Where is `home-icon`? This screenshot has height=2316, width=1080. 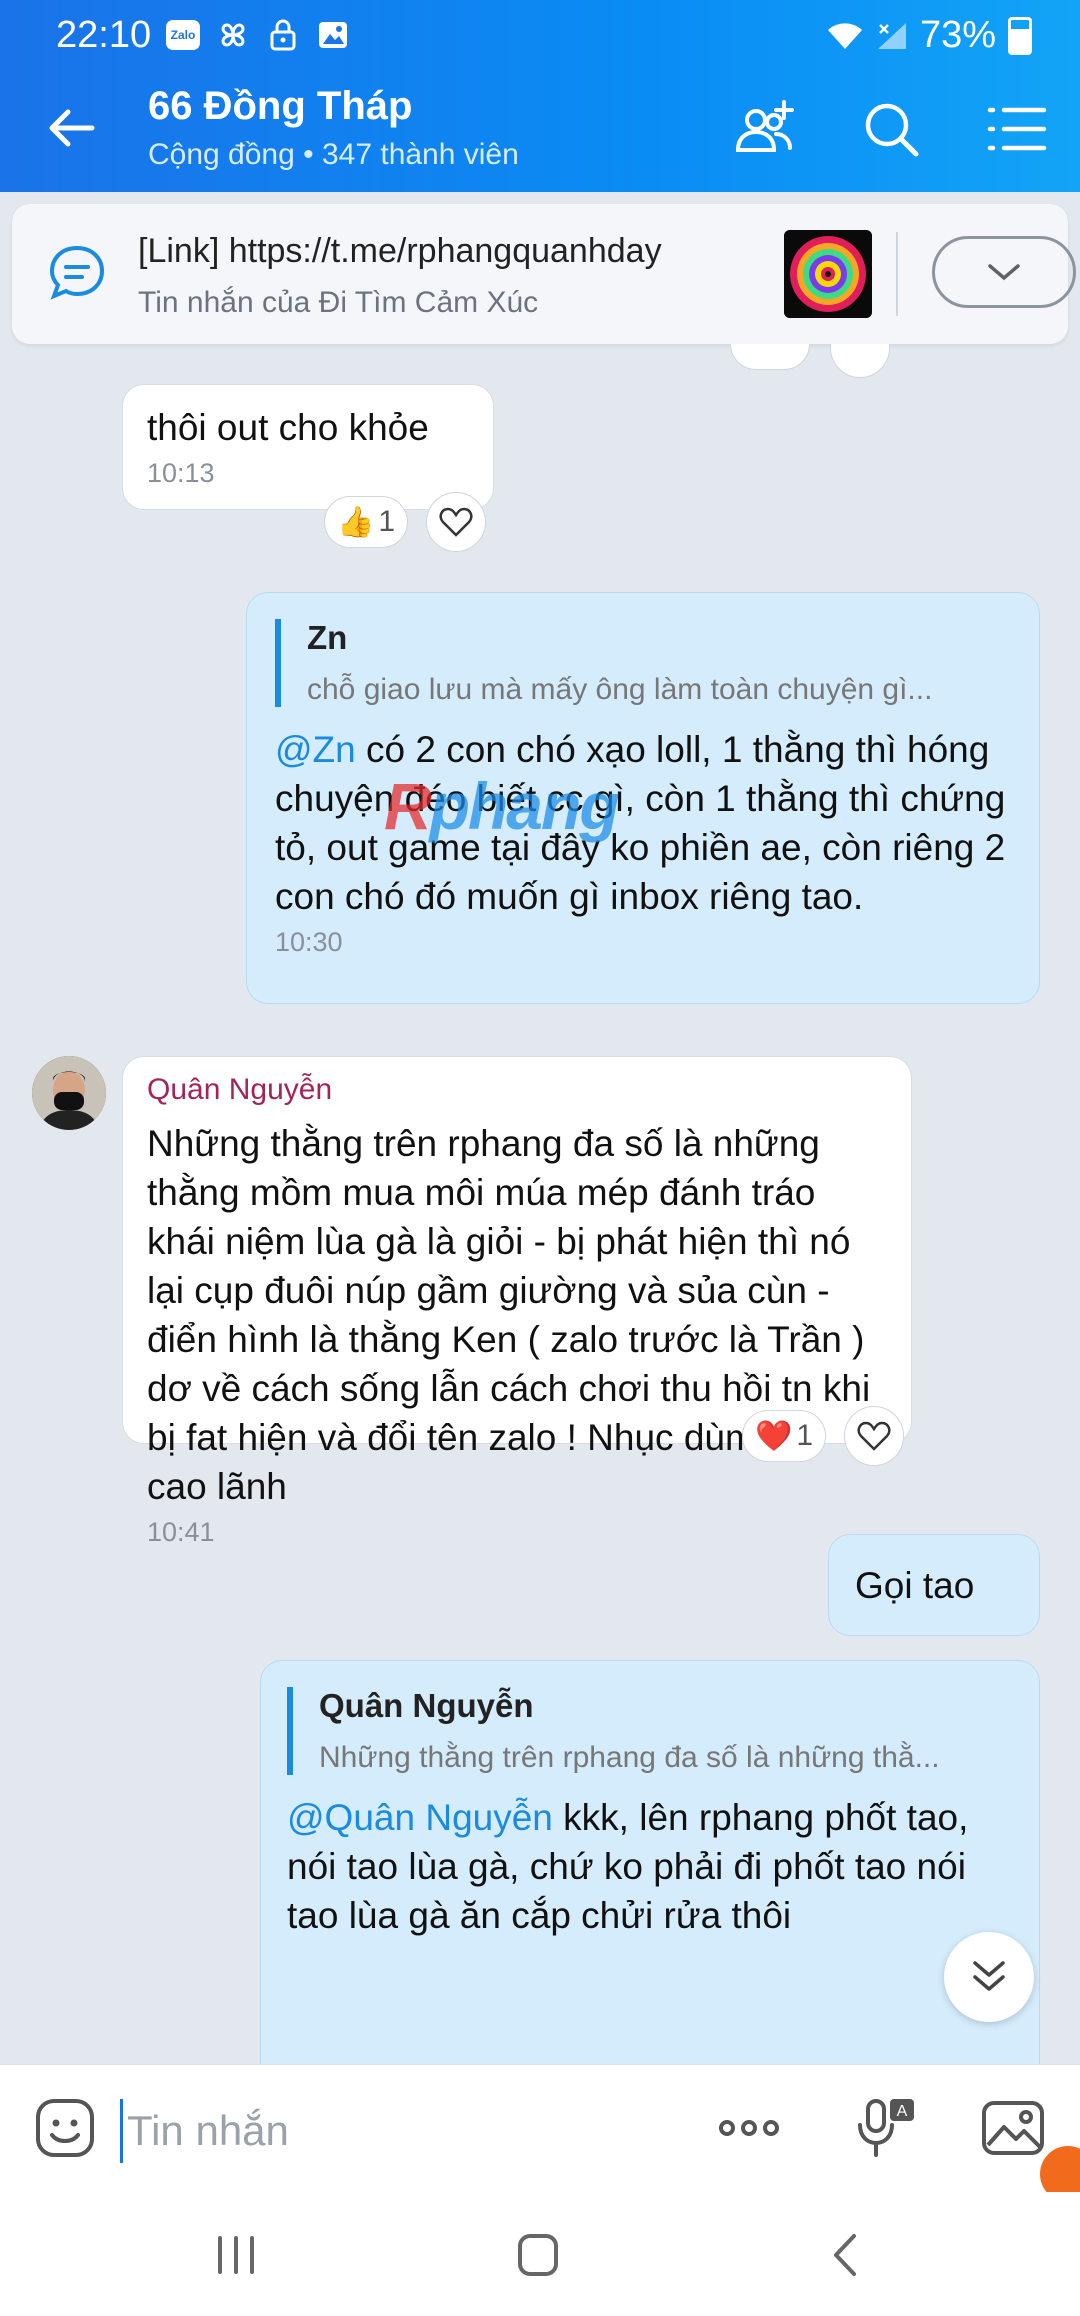
home-icon is located at coordinates (538, 2255).